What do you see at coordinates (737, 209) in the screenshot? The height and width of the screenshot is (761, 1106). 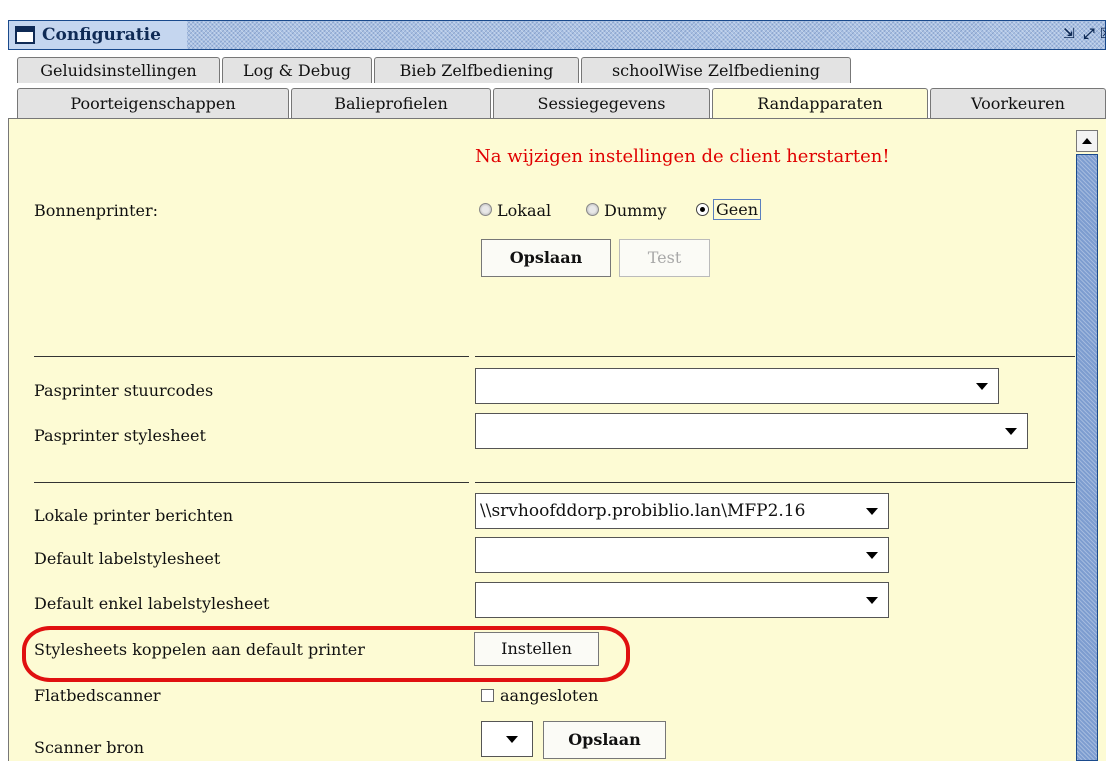 I see `radio-geen-label: Geen` at bounding box center [737, 209].